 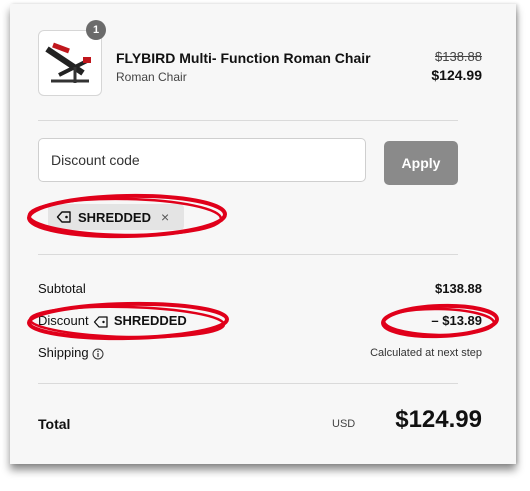 I want to click on roman-chair-image, so click(x=68, y=62).